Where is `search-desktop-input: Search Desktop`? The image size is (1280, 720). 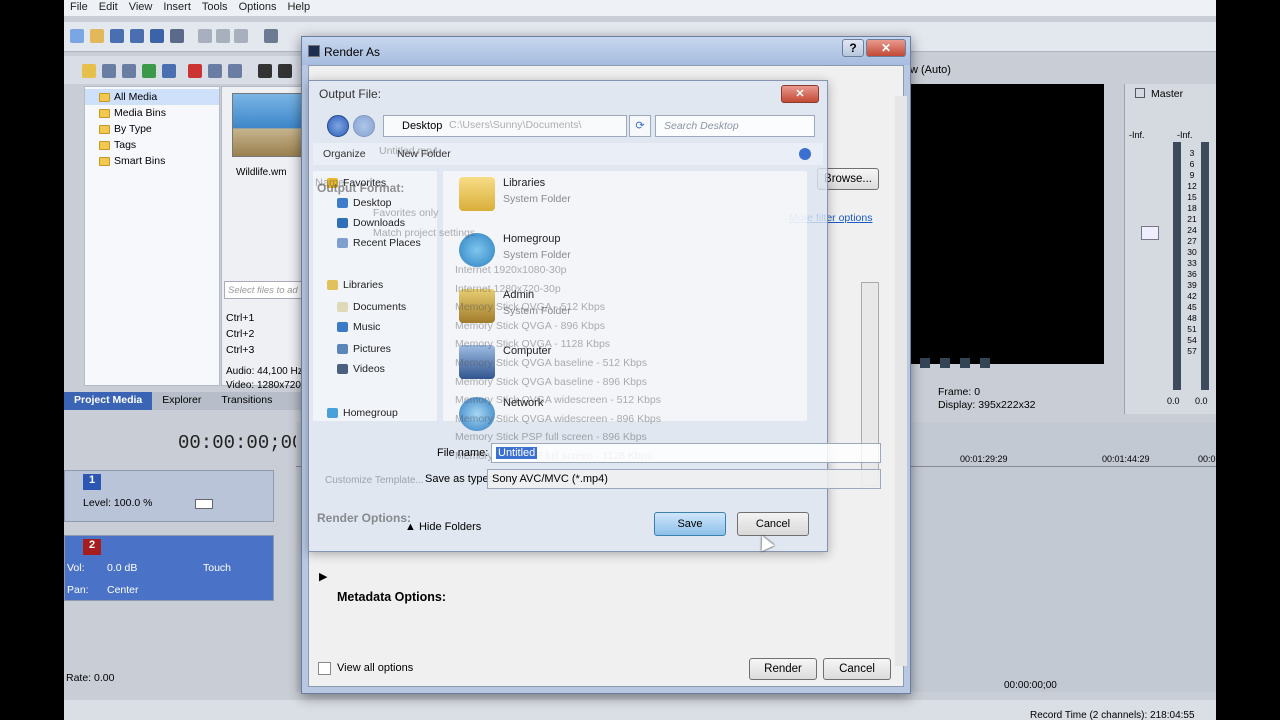
search-desktop-input: Search Desktop is located at coordinates (735, 126).